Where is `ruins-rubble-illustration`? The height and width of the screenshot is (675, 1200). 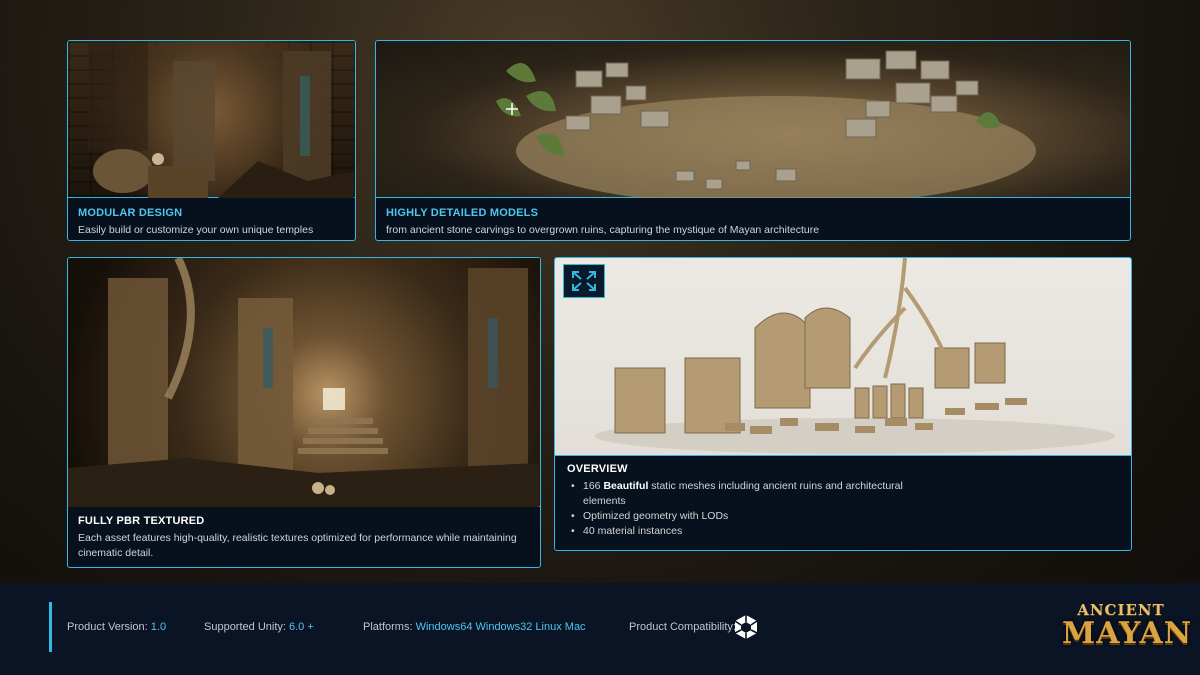 ruins-rubble-illustration is located at coordinates (766, 128).